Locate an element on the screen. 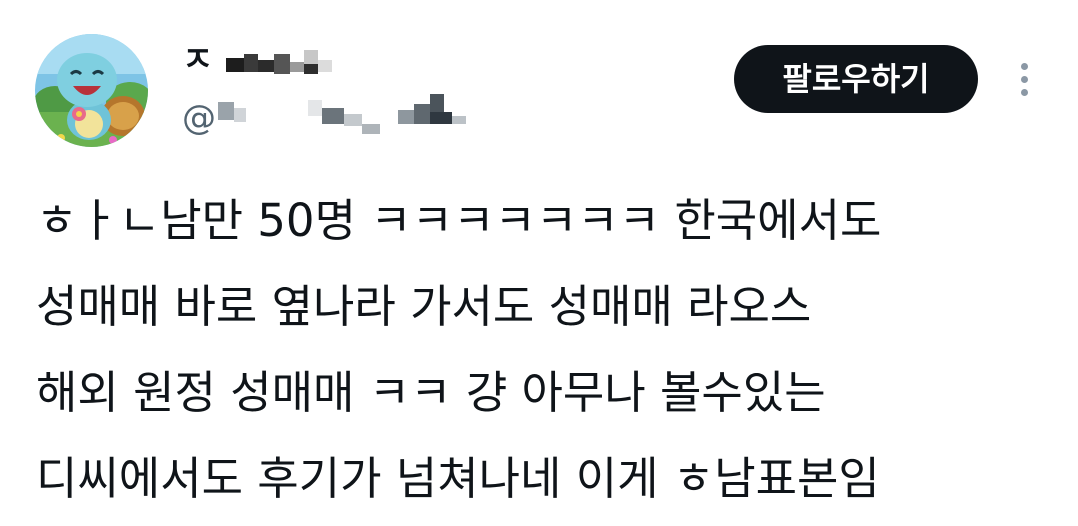 This screenshot has width=1078, height=526. handle: @ is located at coordinates (199, 118).